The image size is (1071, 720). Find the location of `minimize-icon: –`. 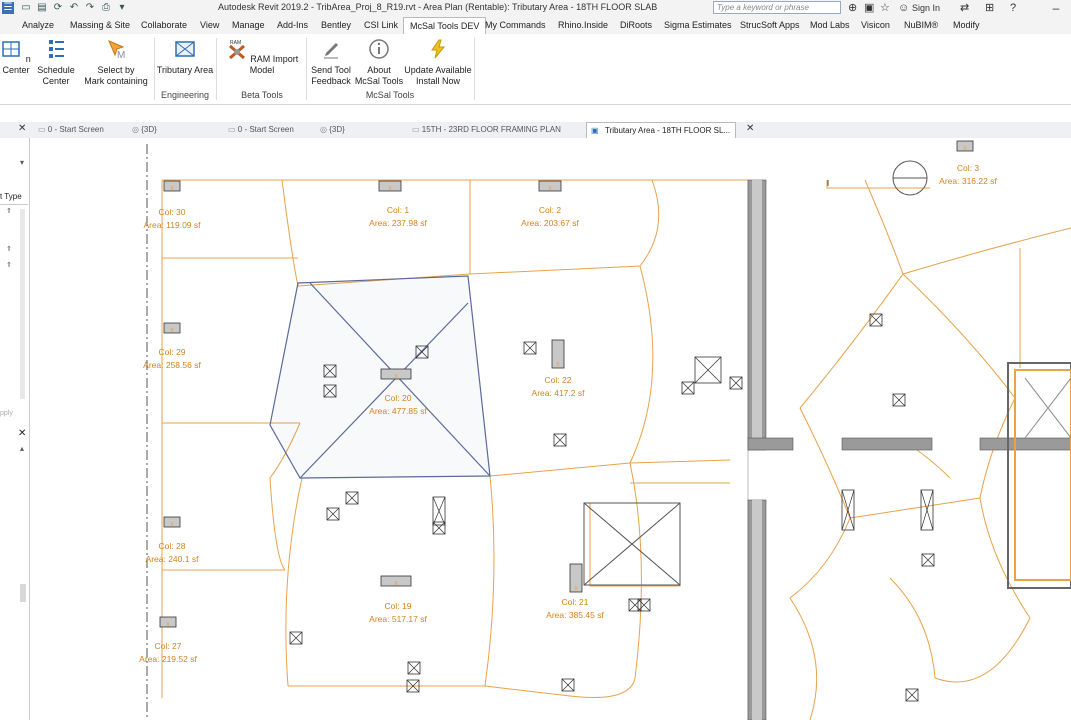

minimize-icon: – is located at coordinates (1056, 8).